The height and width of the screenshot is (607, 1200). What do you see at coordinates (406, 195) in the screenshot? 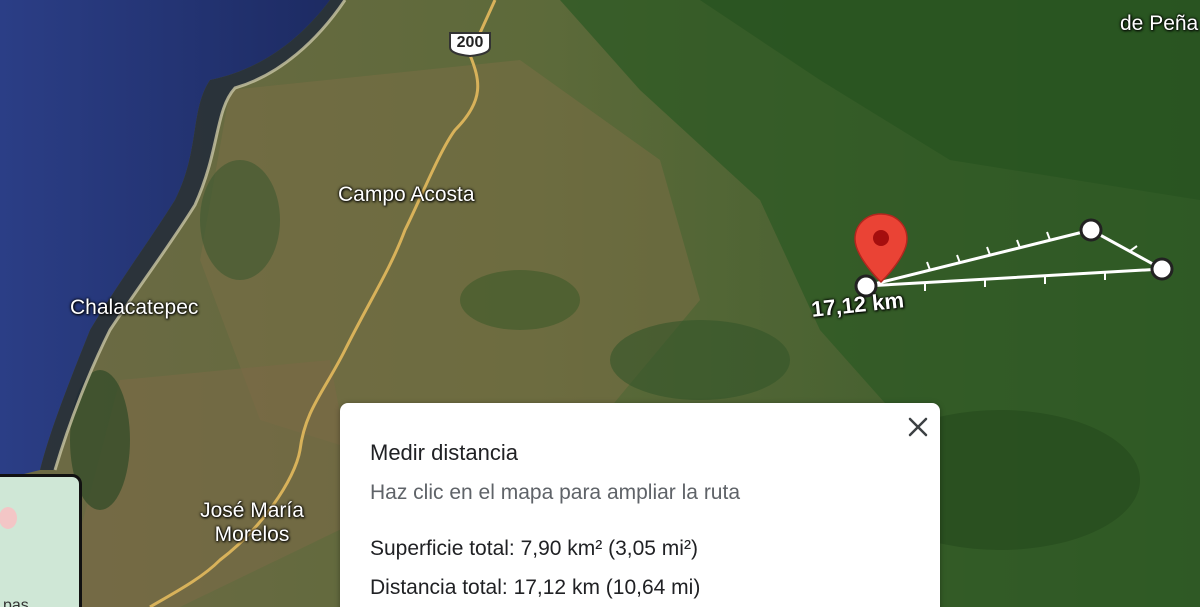
I see `place-label-campo-acosta: Campo Acosta` at bounding box center [406, 195].